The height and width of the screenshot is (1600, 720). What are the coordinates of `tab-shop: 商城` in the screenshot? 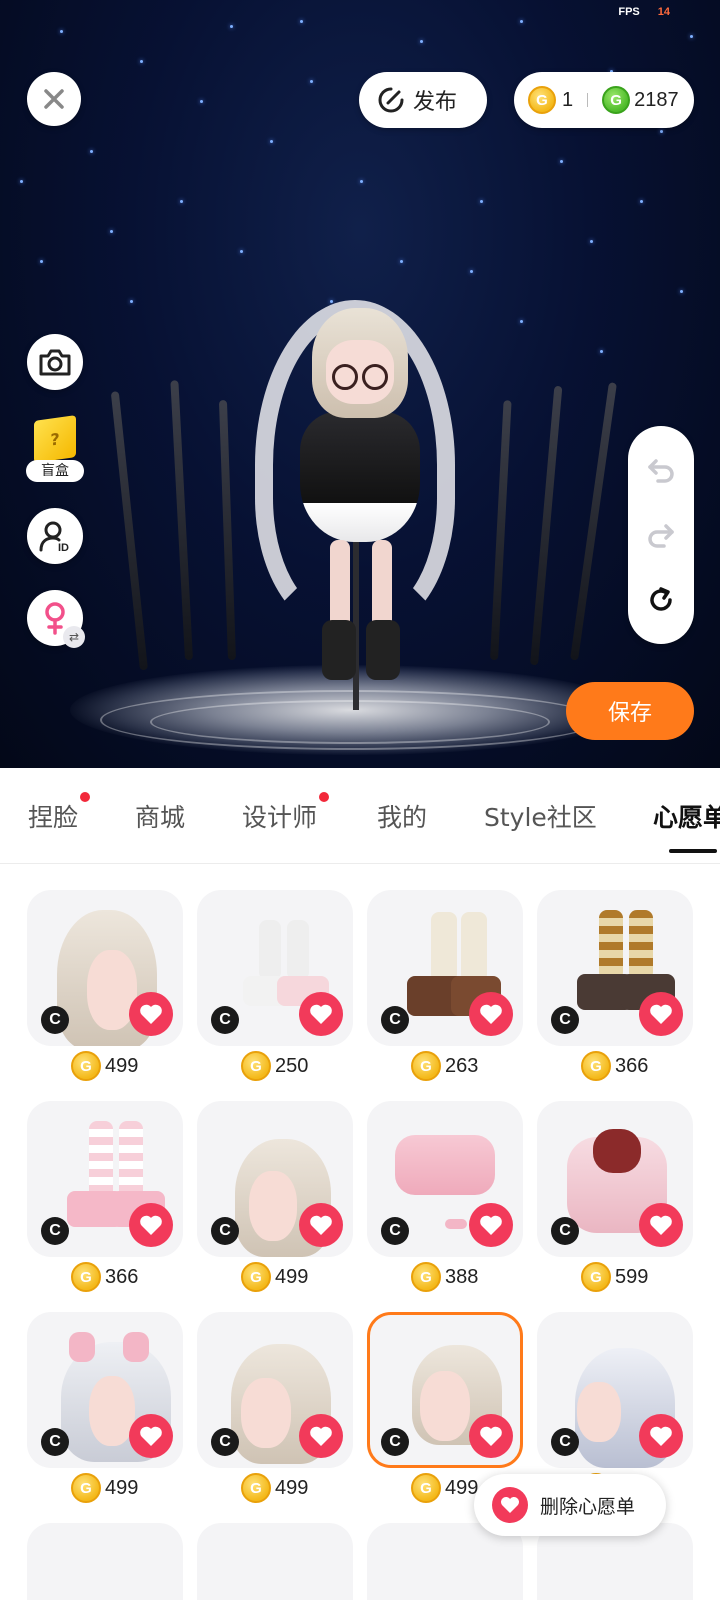 It's located at (160, 816).